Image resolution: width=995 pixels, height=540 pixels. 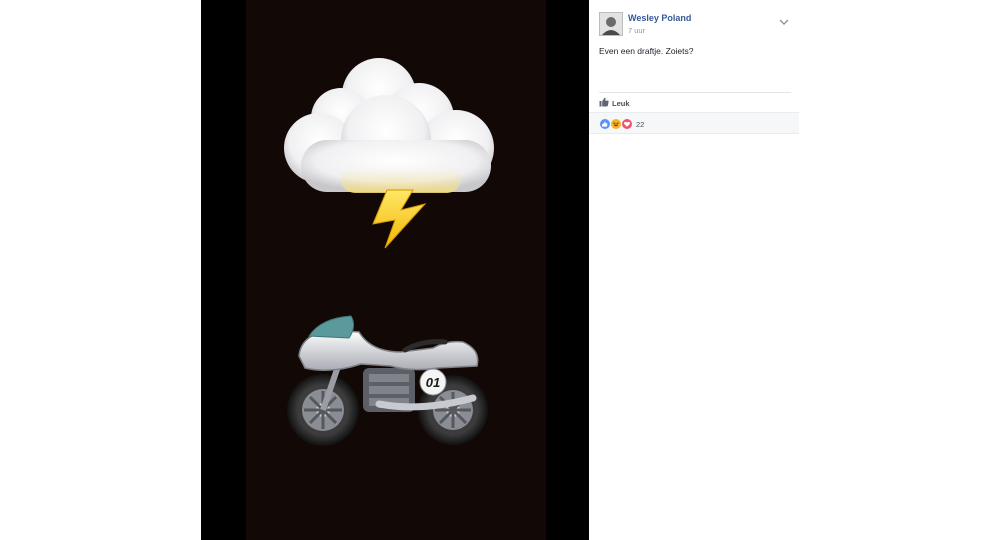 I want to click on reactions-bar: 22, so click(x=694, y=123).